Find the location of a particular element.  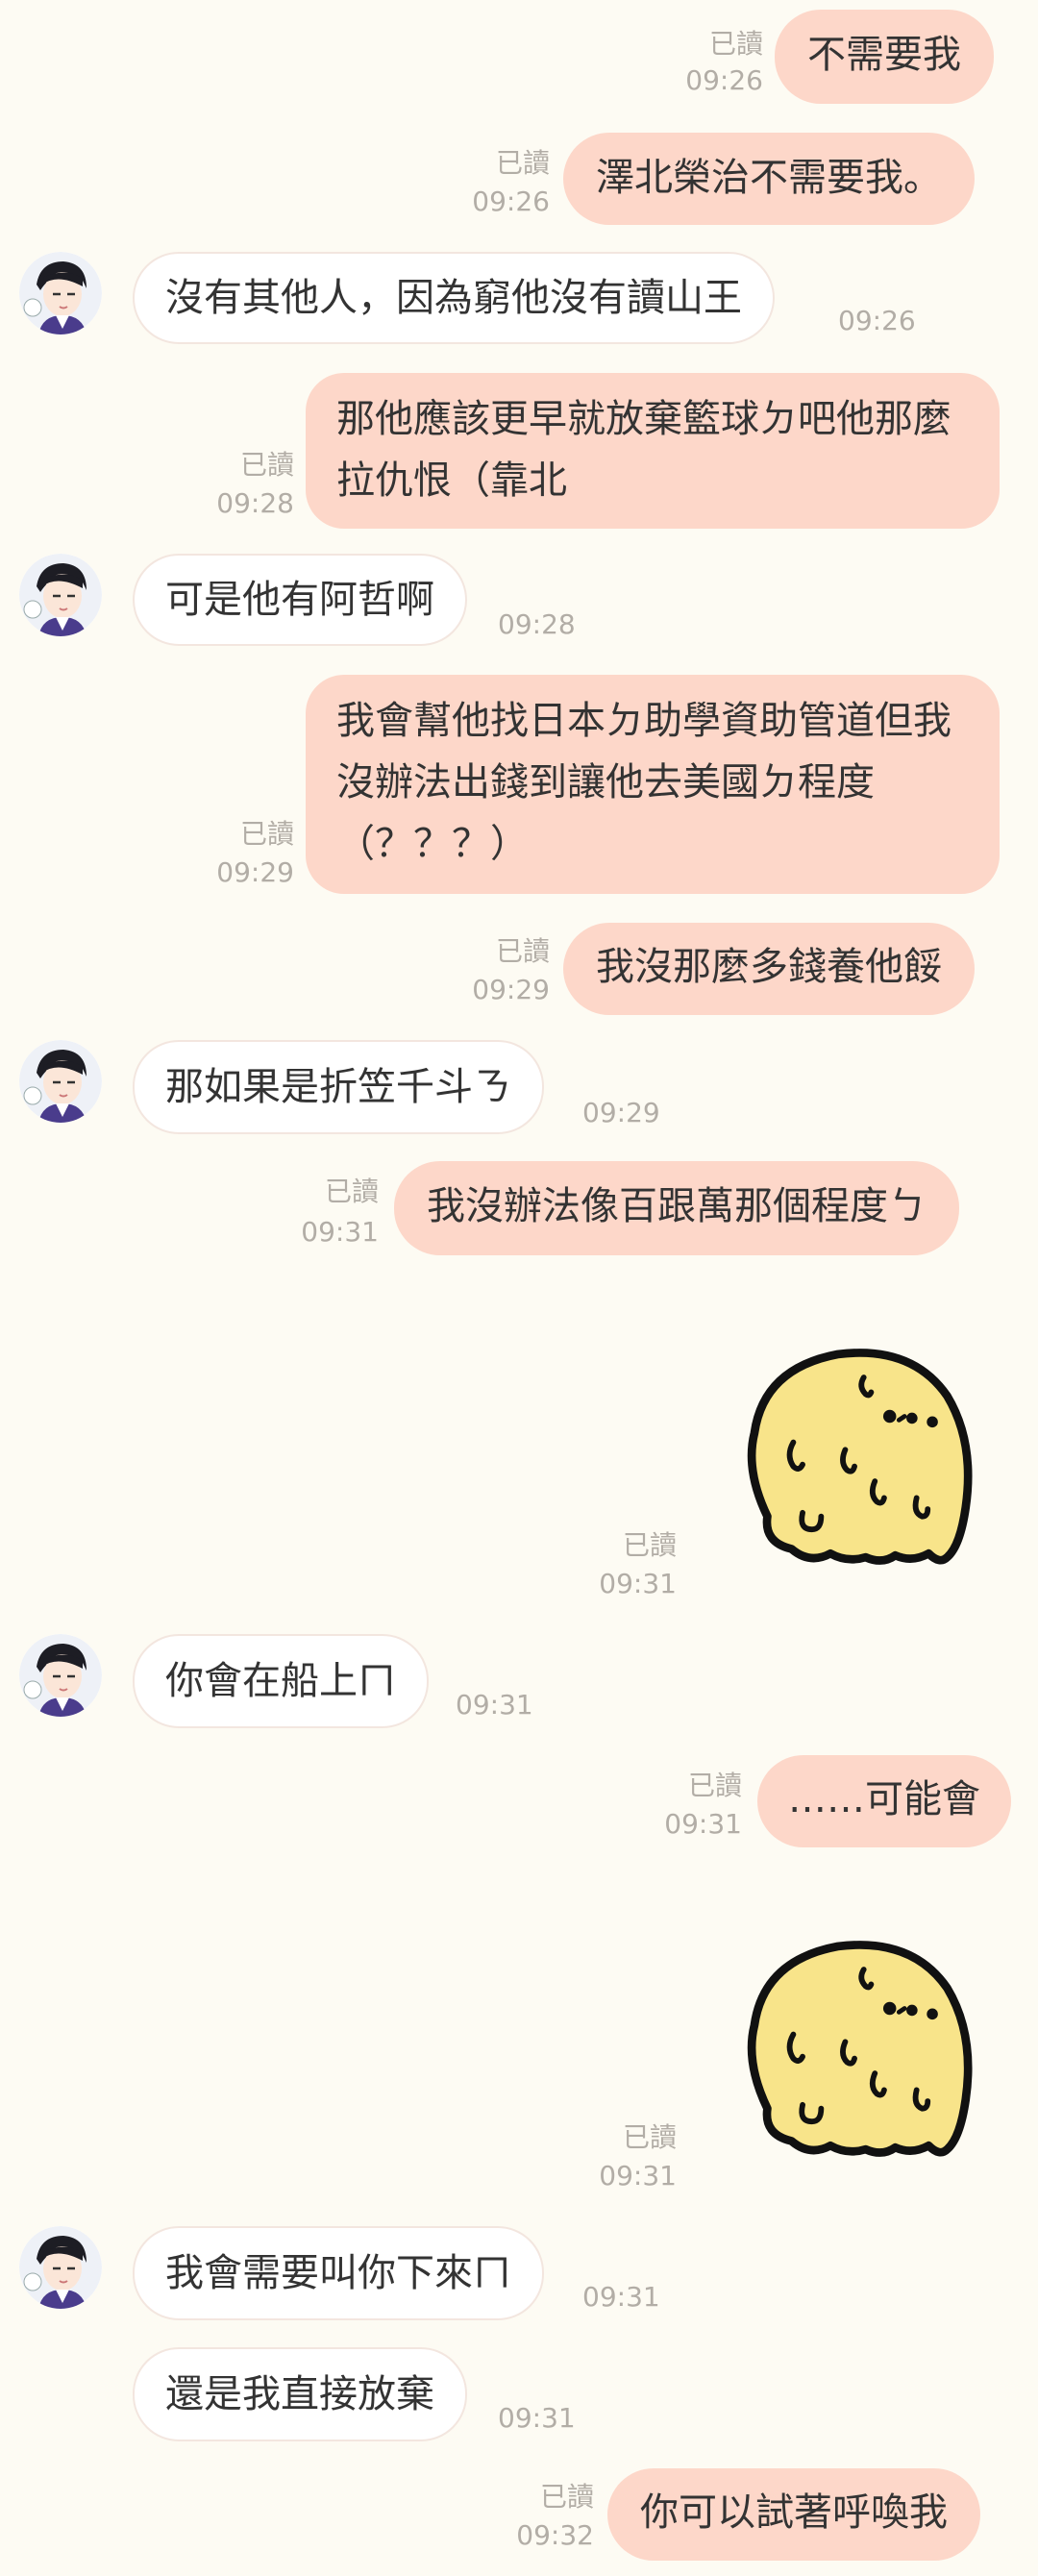

incoming-message: 沒有其他人，因為窮他沒有讀山王 is located at coordinates (454, 298).